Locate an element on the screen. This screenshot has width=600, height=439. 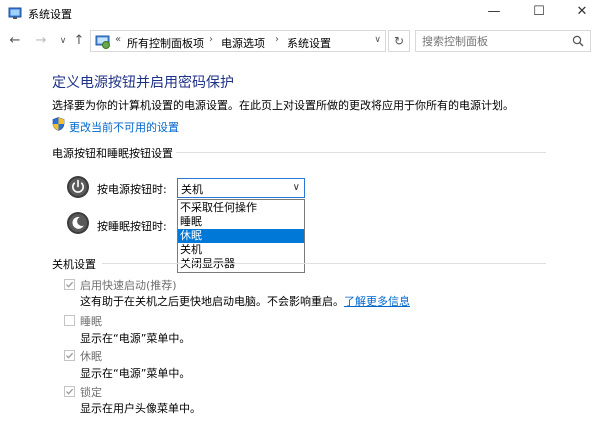
sleep-button-icon is located at coordinates (78, 223).